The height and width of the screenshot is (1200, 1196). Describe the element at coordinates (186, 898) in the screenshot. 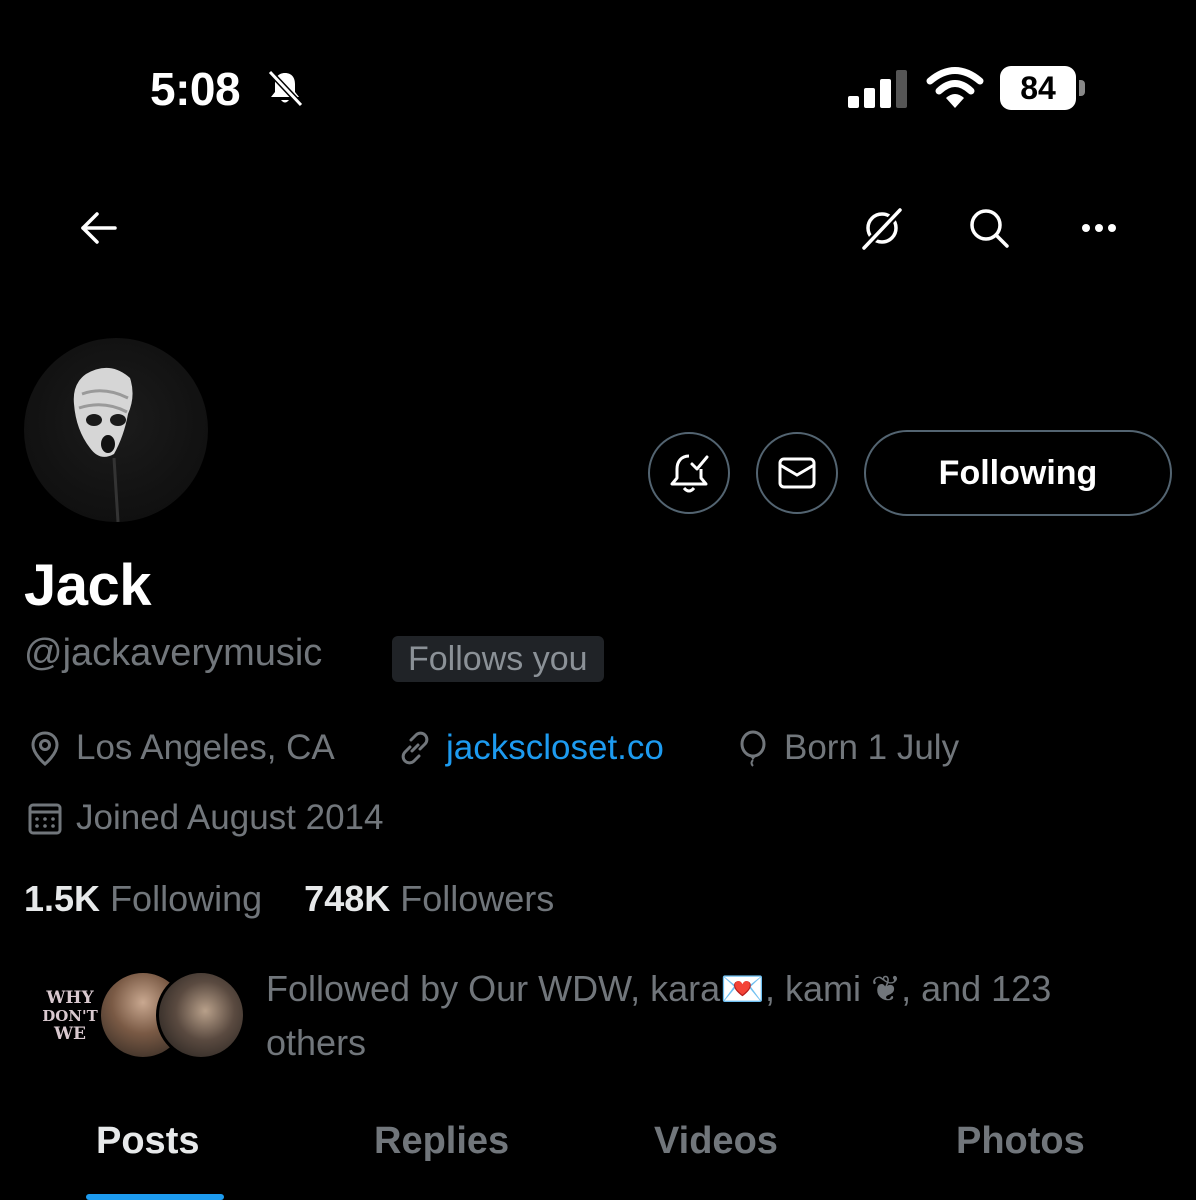

I see `following-label: Following` at that location.